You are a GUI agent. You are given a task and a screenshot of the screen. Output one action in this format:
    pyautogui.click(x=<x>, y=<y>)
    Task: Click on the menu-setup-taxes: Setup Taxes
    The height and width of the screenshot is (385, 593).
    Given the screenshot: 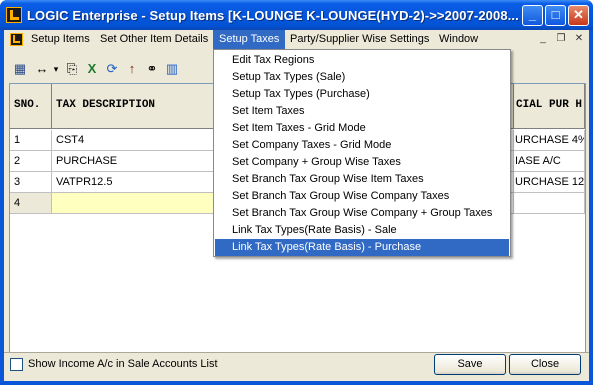 What is the action you would take?
    pyautogui.click(x=249, y=39)
    